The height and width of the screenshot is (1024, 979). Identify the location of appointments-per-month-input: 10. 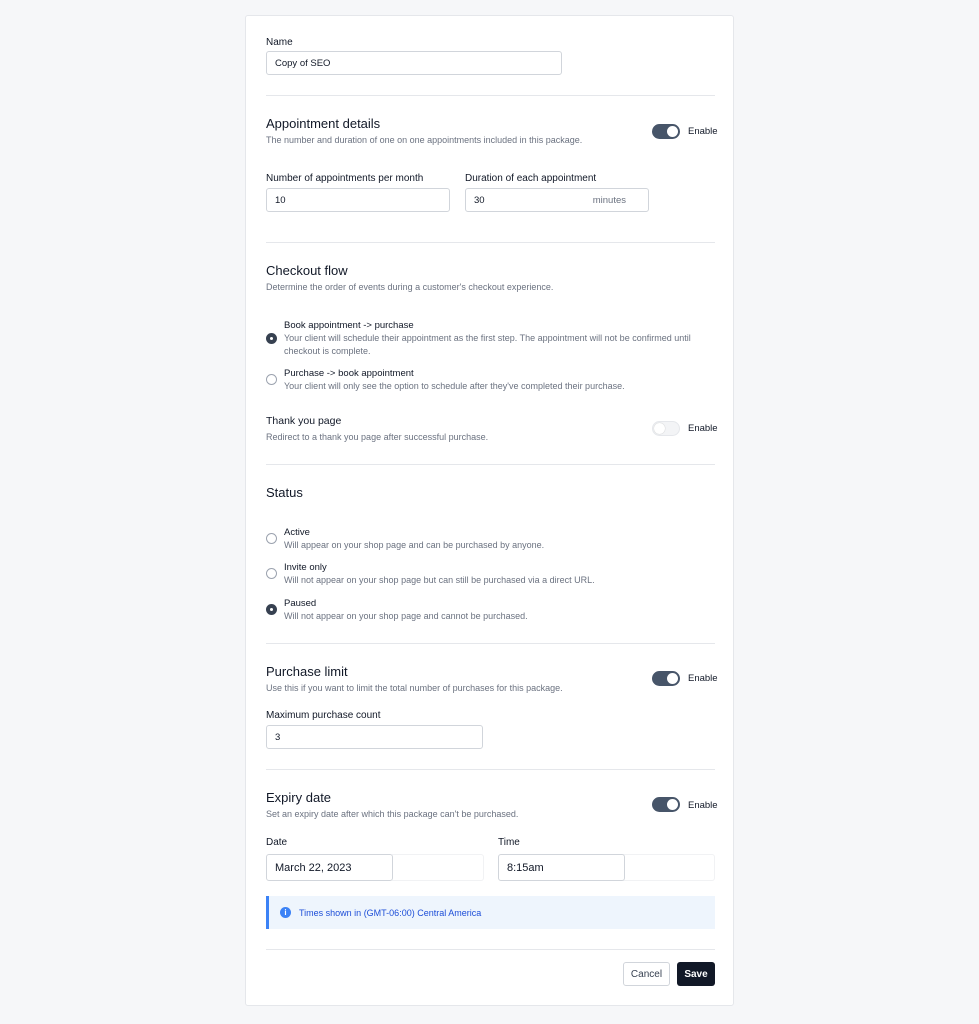
(358, 200).